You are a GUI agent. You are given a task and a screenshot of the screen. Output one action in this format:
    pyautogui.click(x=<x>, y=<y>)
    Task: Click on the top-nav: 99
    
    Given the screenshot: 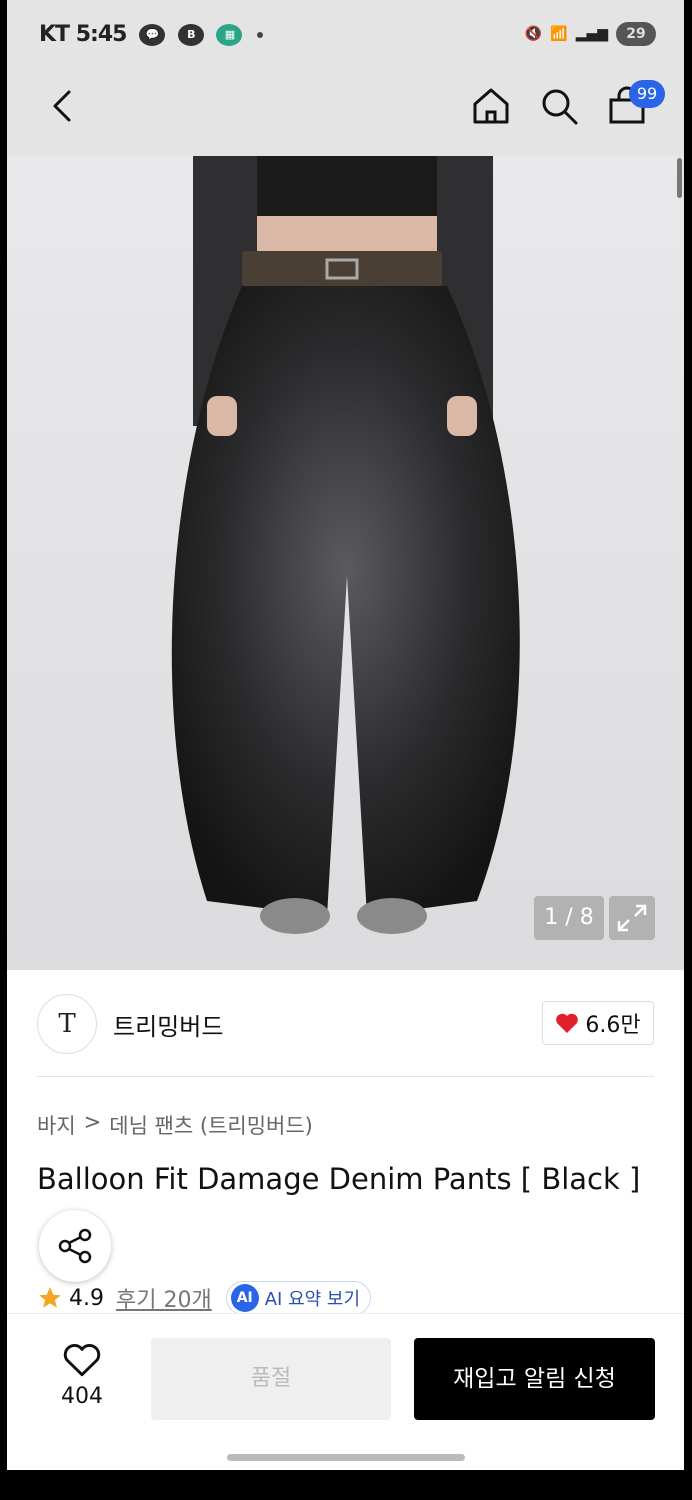 What is the action you would take?
    pyautogui.click(x=345, y=113)
    